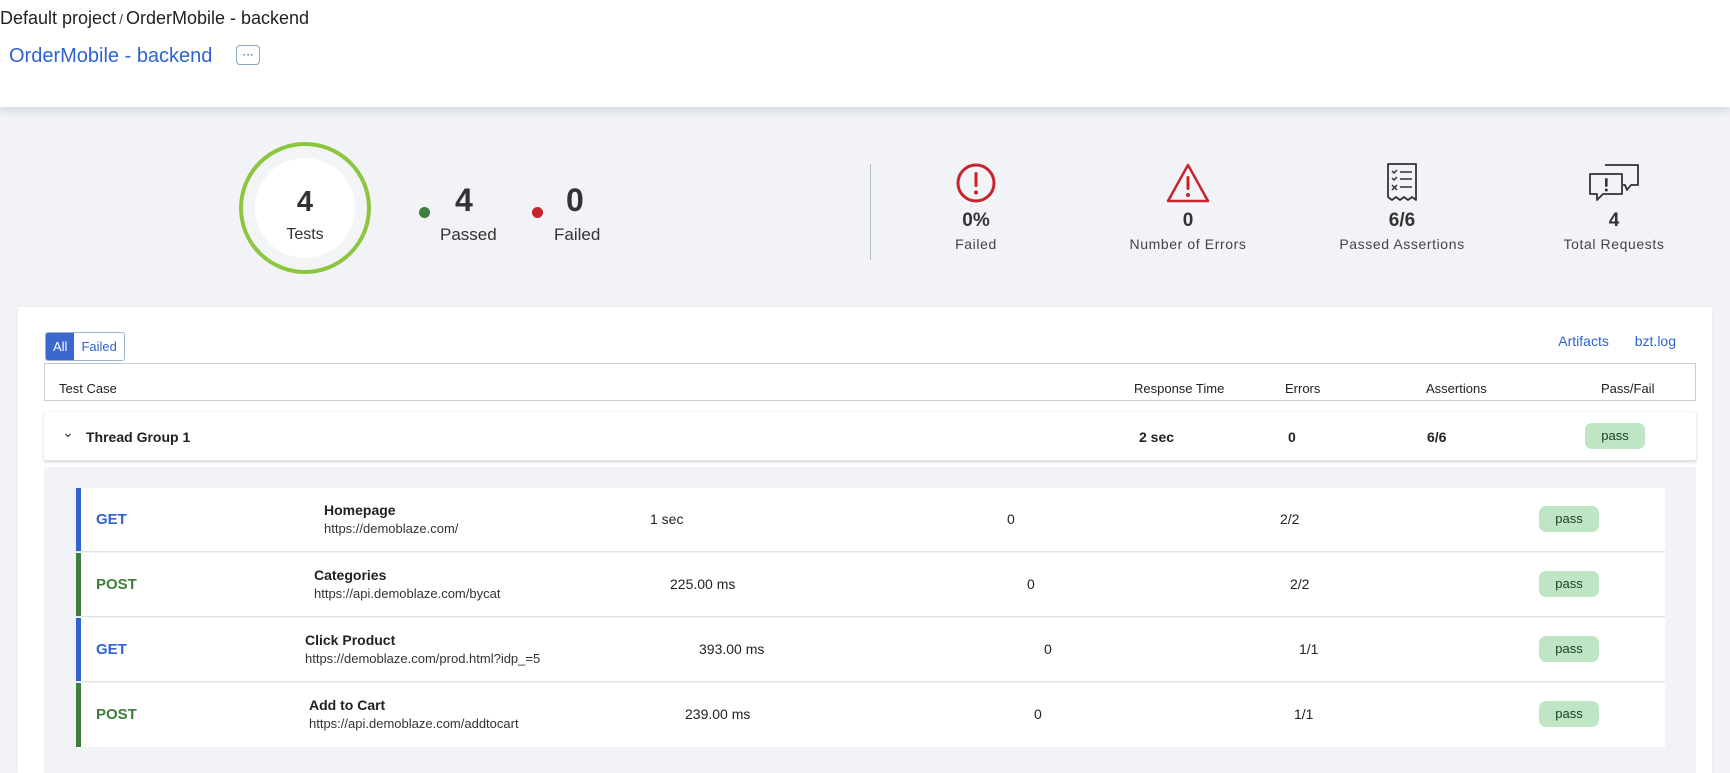 The height and width of the screenshot is (773, 1730). I want to click on failed-count: 0, so click(575, 200).